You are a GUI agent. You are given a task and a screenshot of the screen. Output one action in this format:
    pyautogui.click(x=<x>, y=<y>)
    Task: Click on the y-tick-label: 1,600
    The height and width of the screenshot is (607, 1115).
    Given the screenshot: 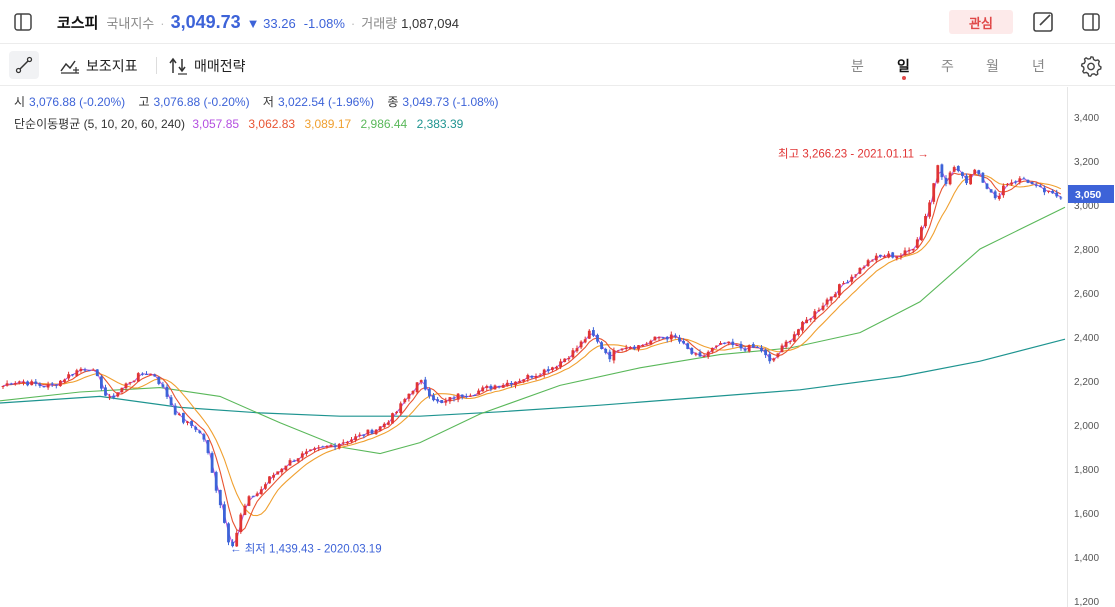 What is the action you would take?
    pyautogui.click(x=1086, y=514)
    